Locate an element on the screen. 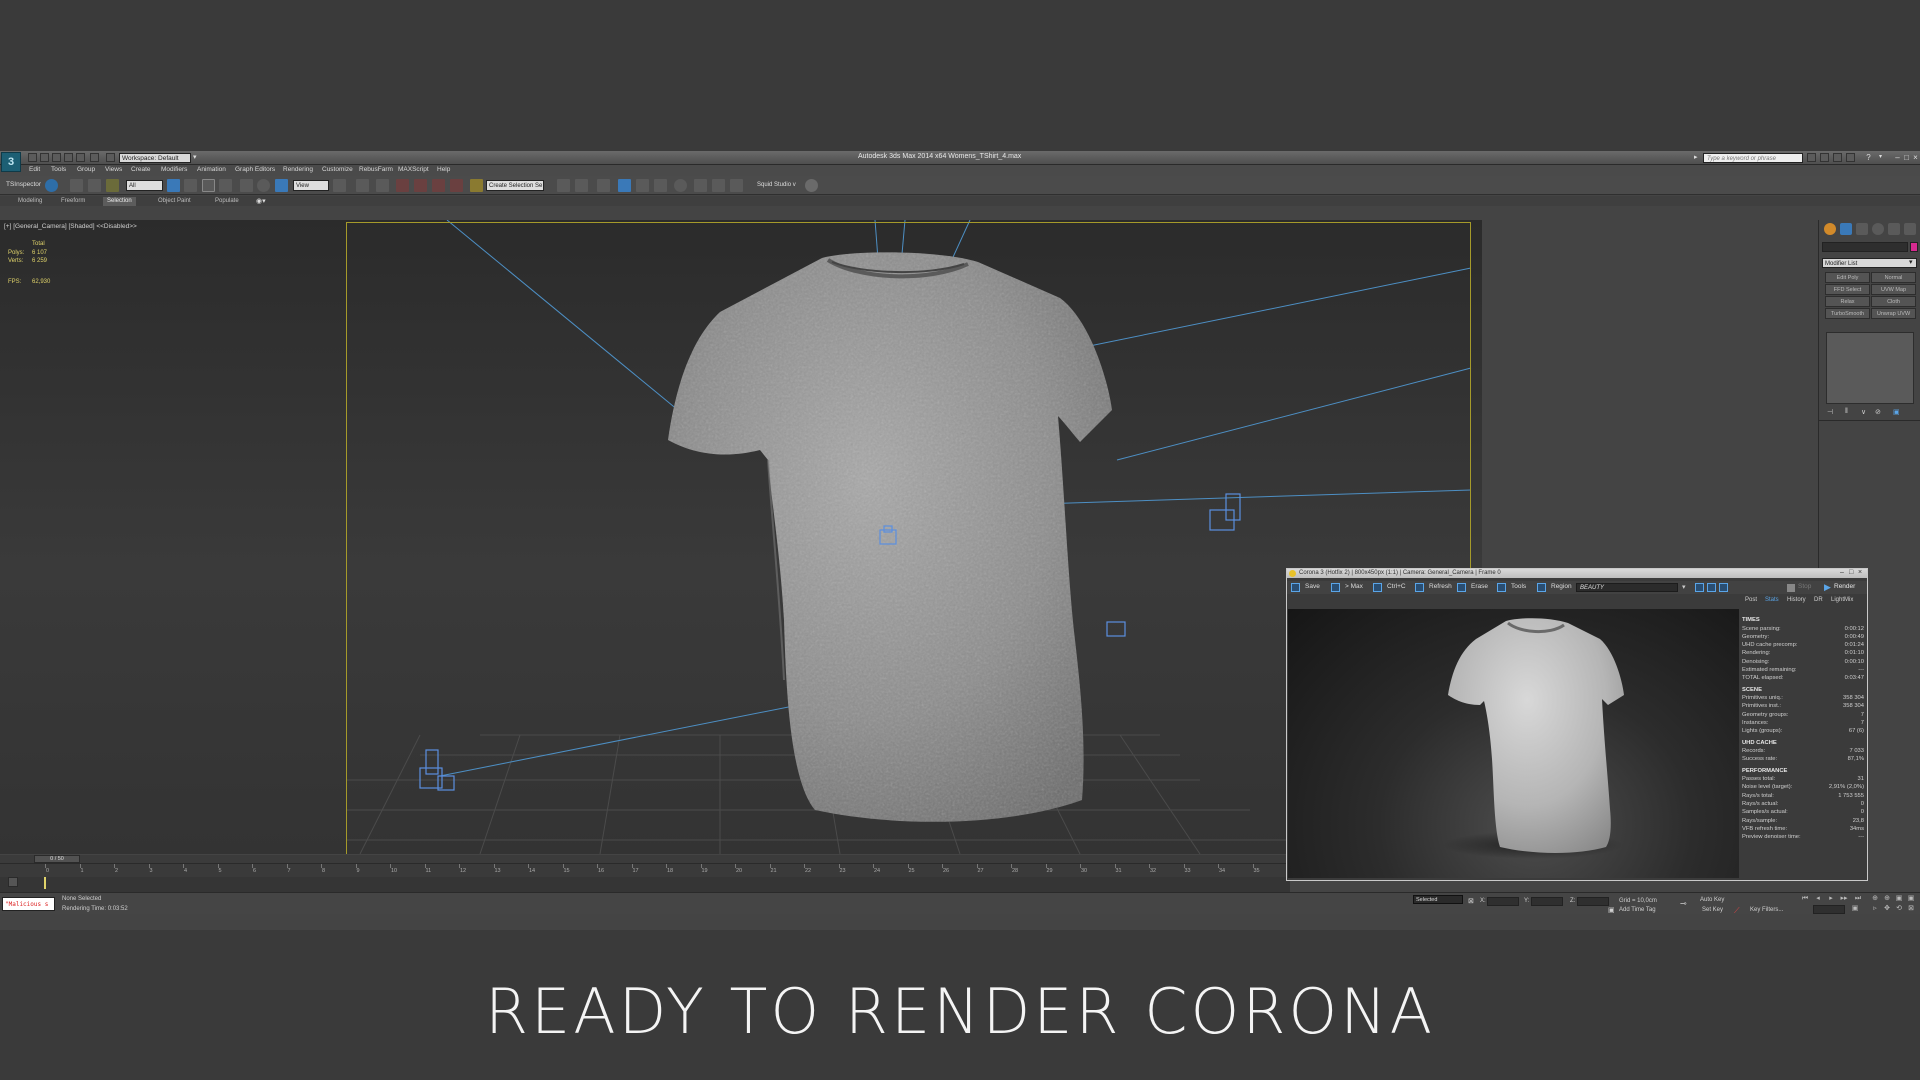  bind-space-warp-icon is located at coordinates (112, 185).